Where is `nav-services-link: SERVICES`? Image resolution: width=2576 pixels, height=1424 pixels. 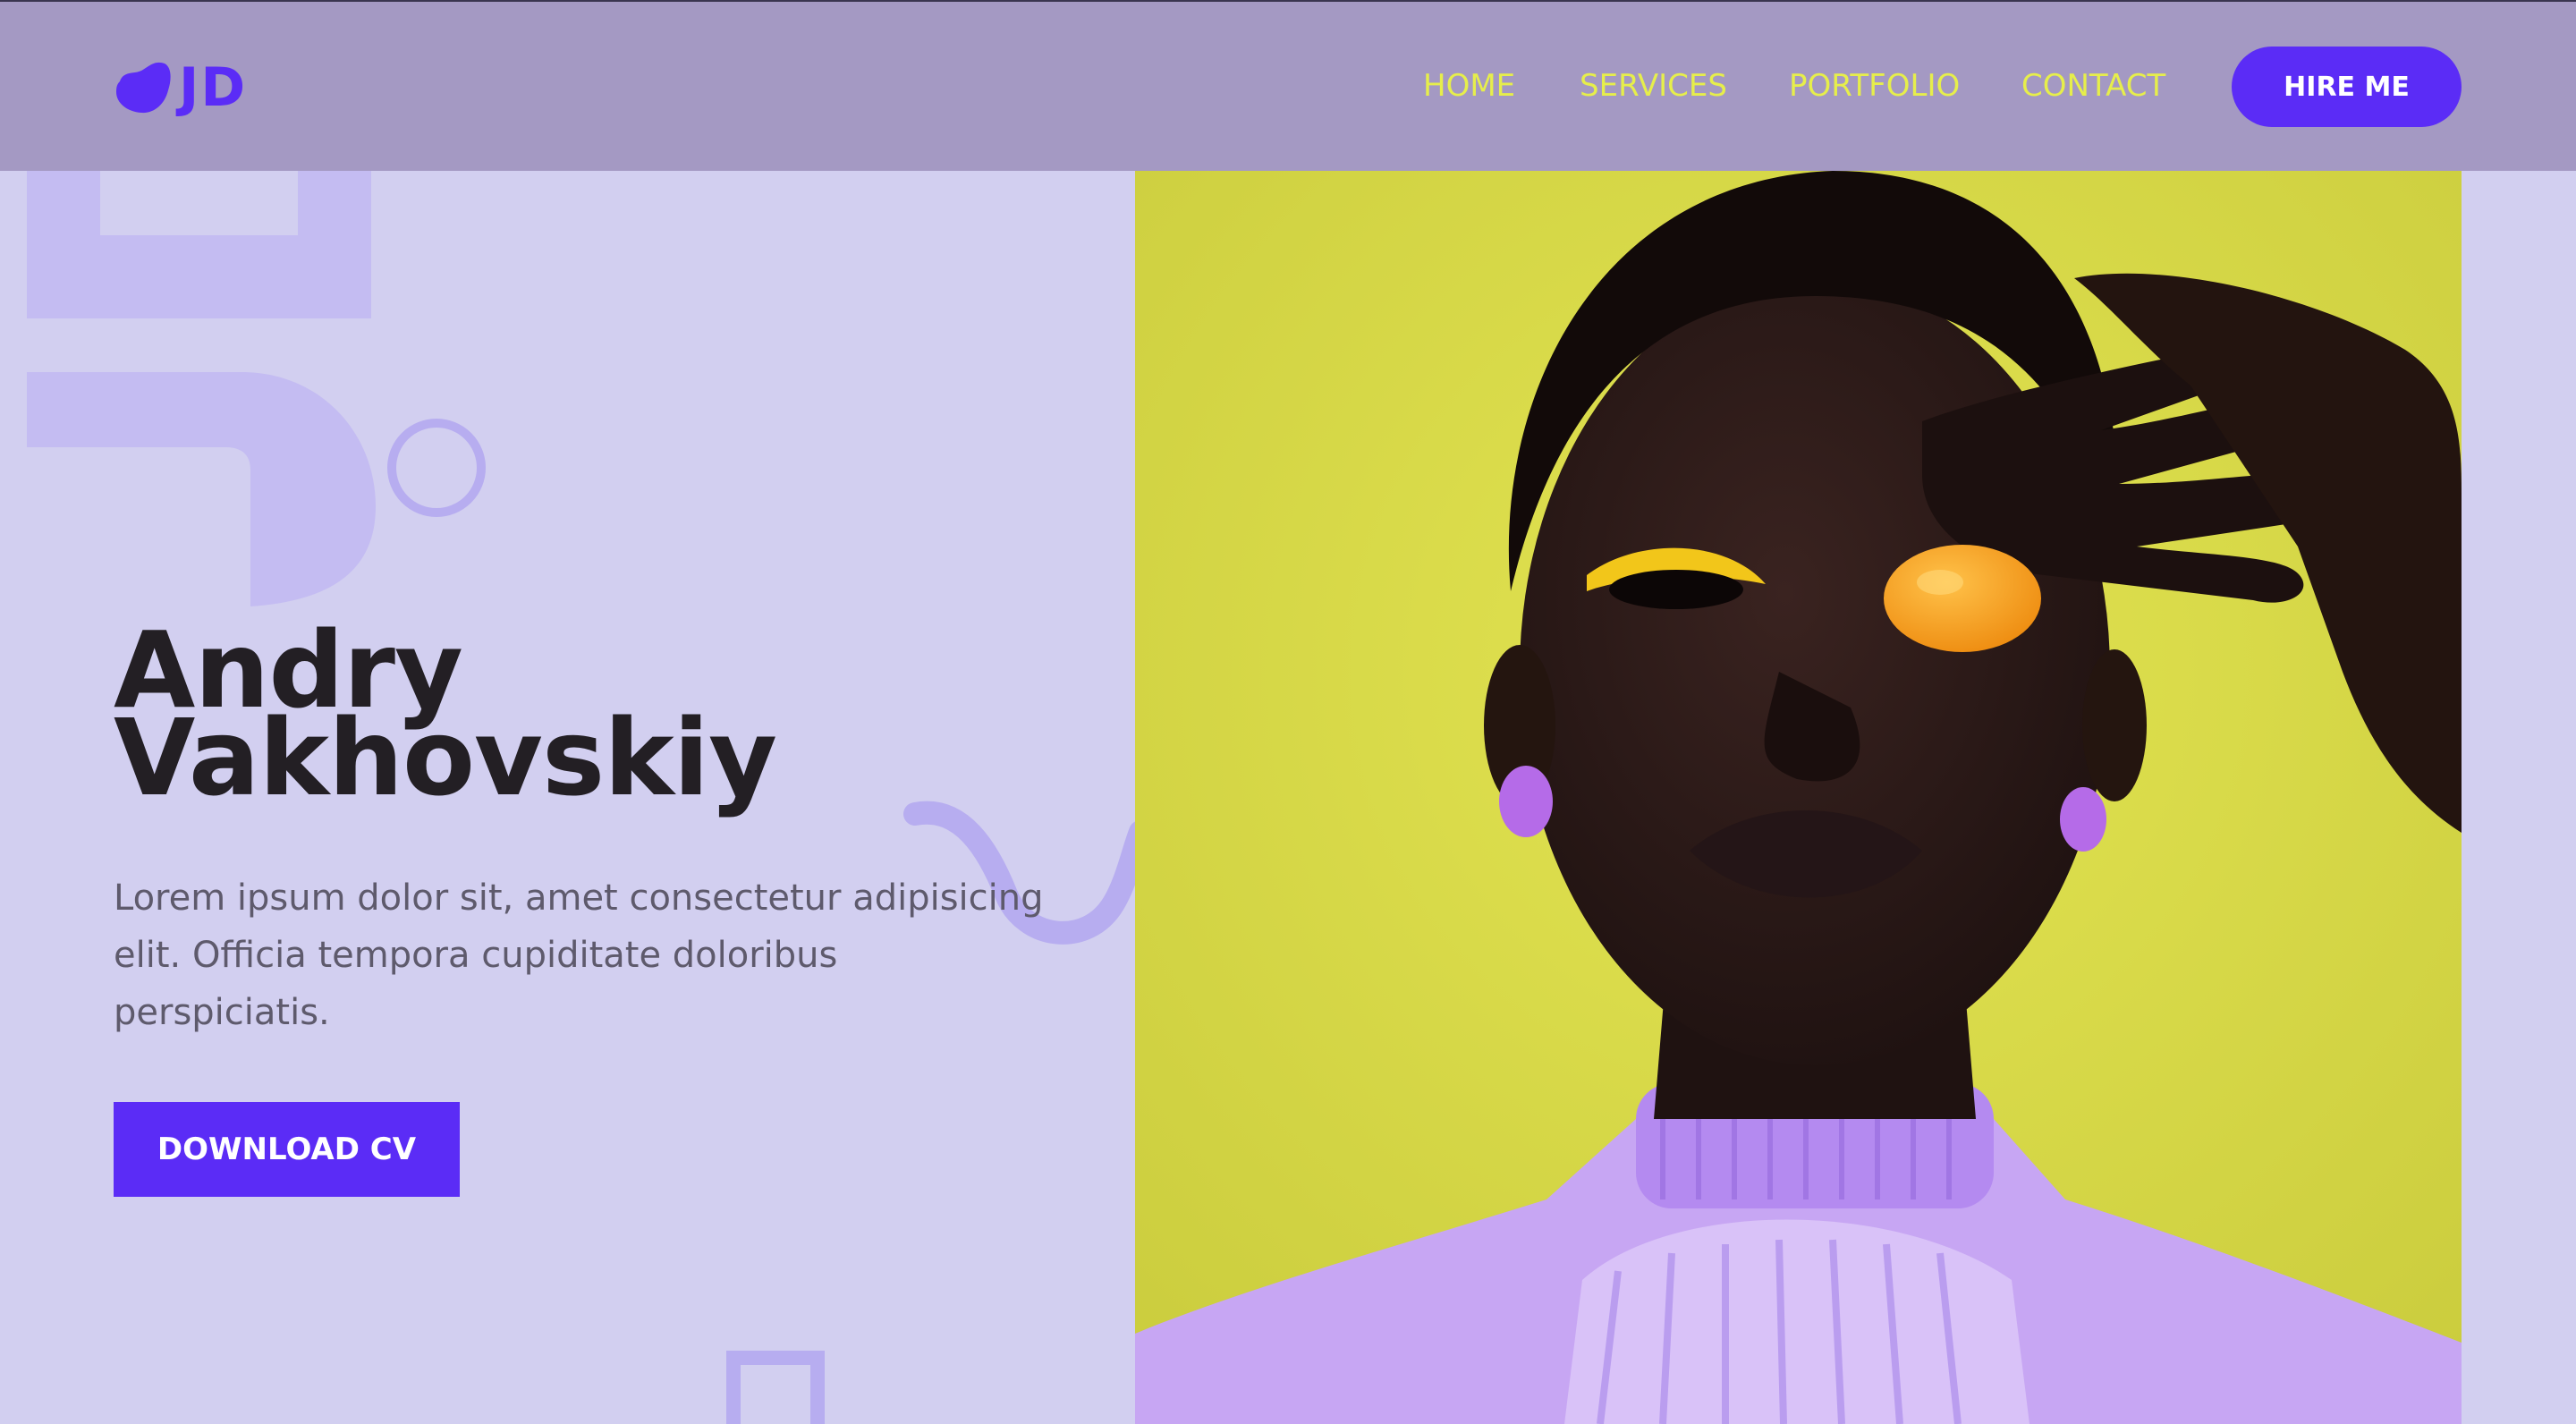 nav-services-link: SERVICES is located at coordinates (1653, 86).